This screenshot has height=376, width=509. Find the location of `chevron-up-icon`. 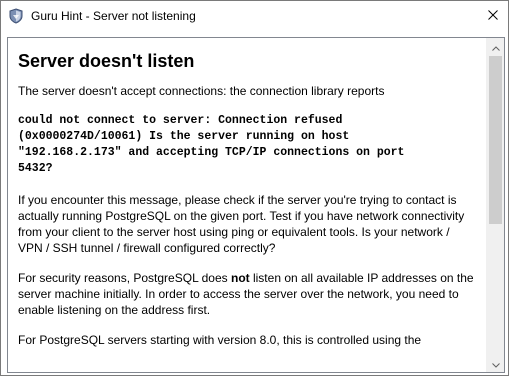

chevron-up-icon is located at coordinates (495, 47).